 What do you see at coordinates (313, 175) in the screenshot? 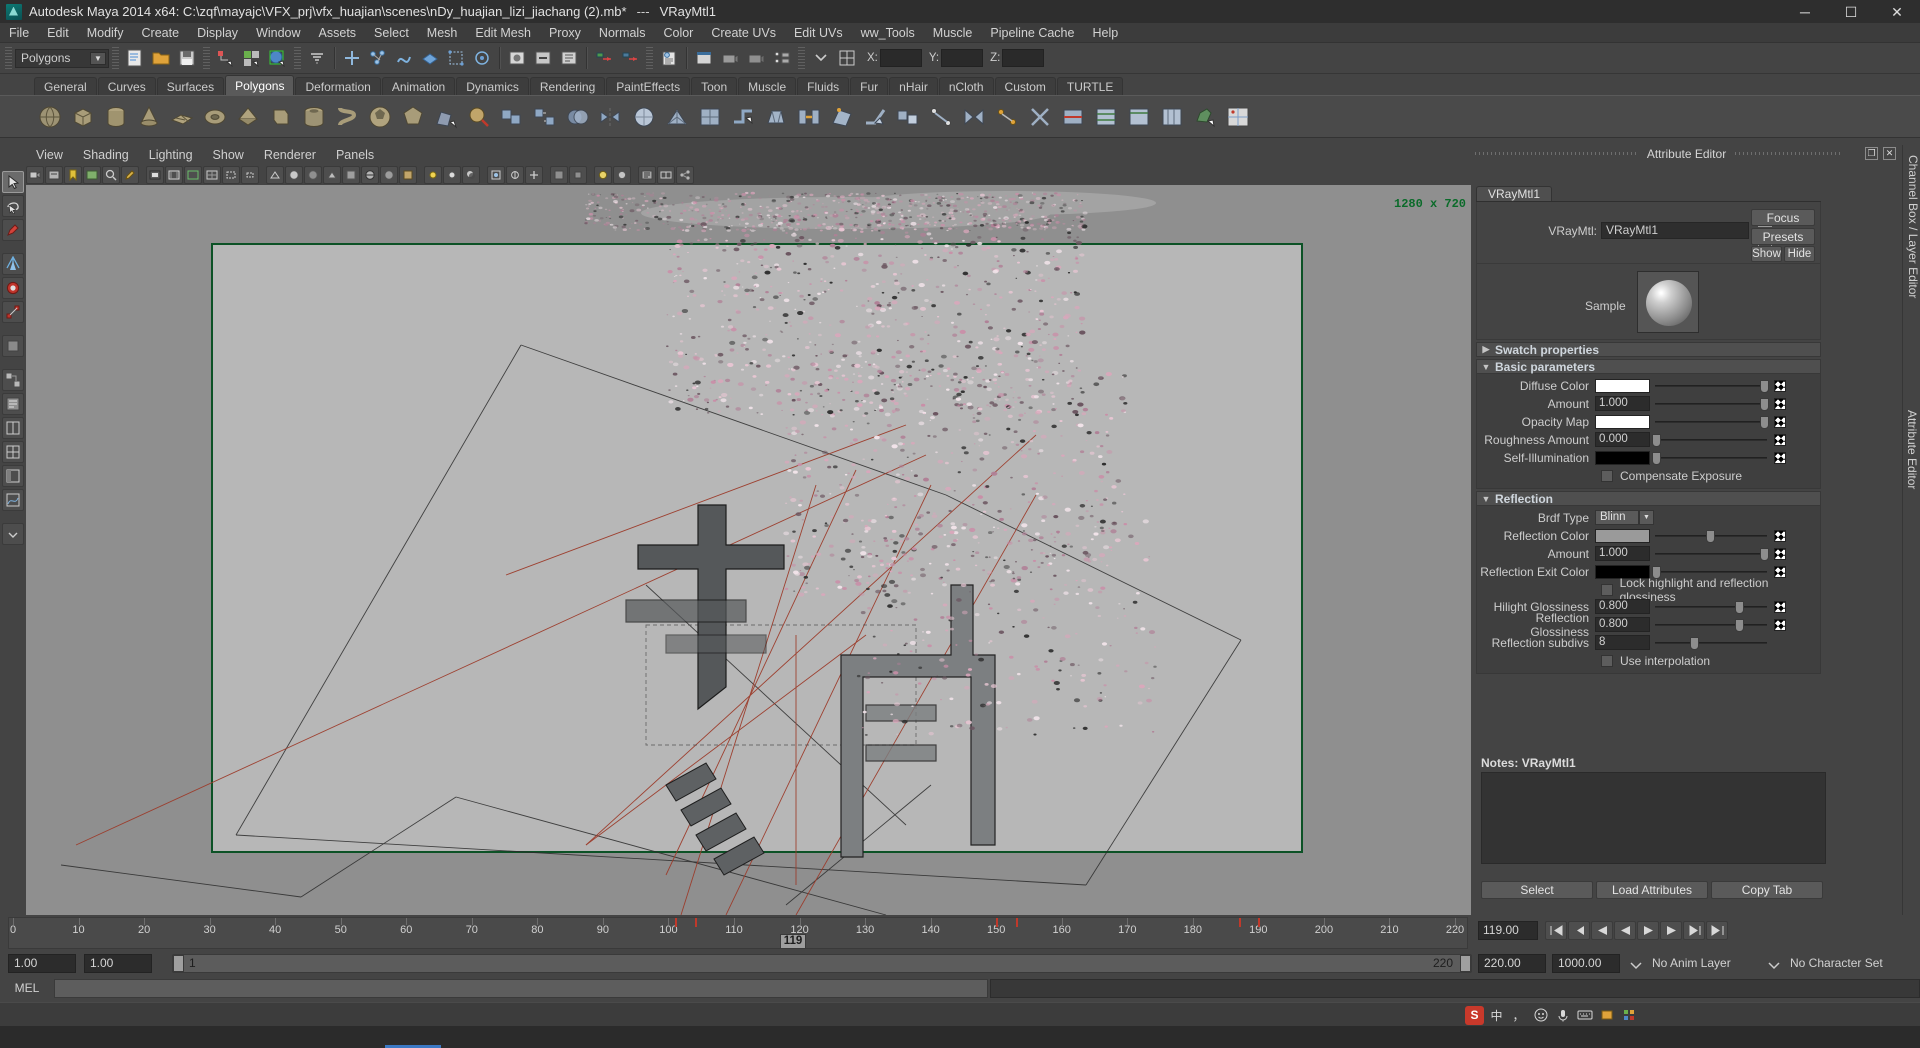
I see `smooth-shade-selected-icon` at bounding box center [313, 175].